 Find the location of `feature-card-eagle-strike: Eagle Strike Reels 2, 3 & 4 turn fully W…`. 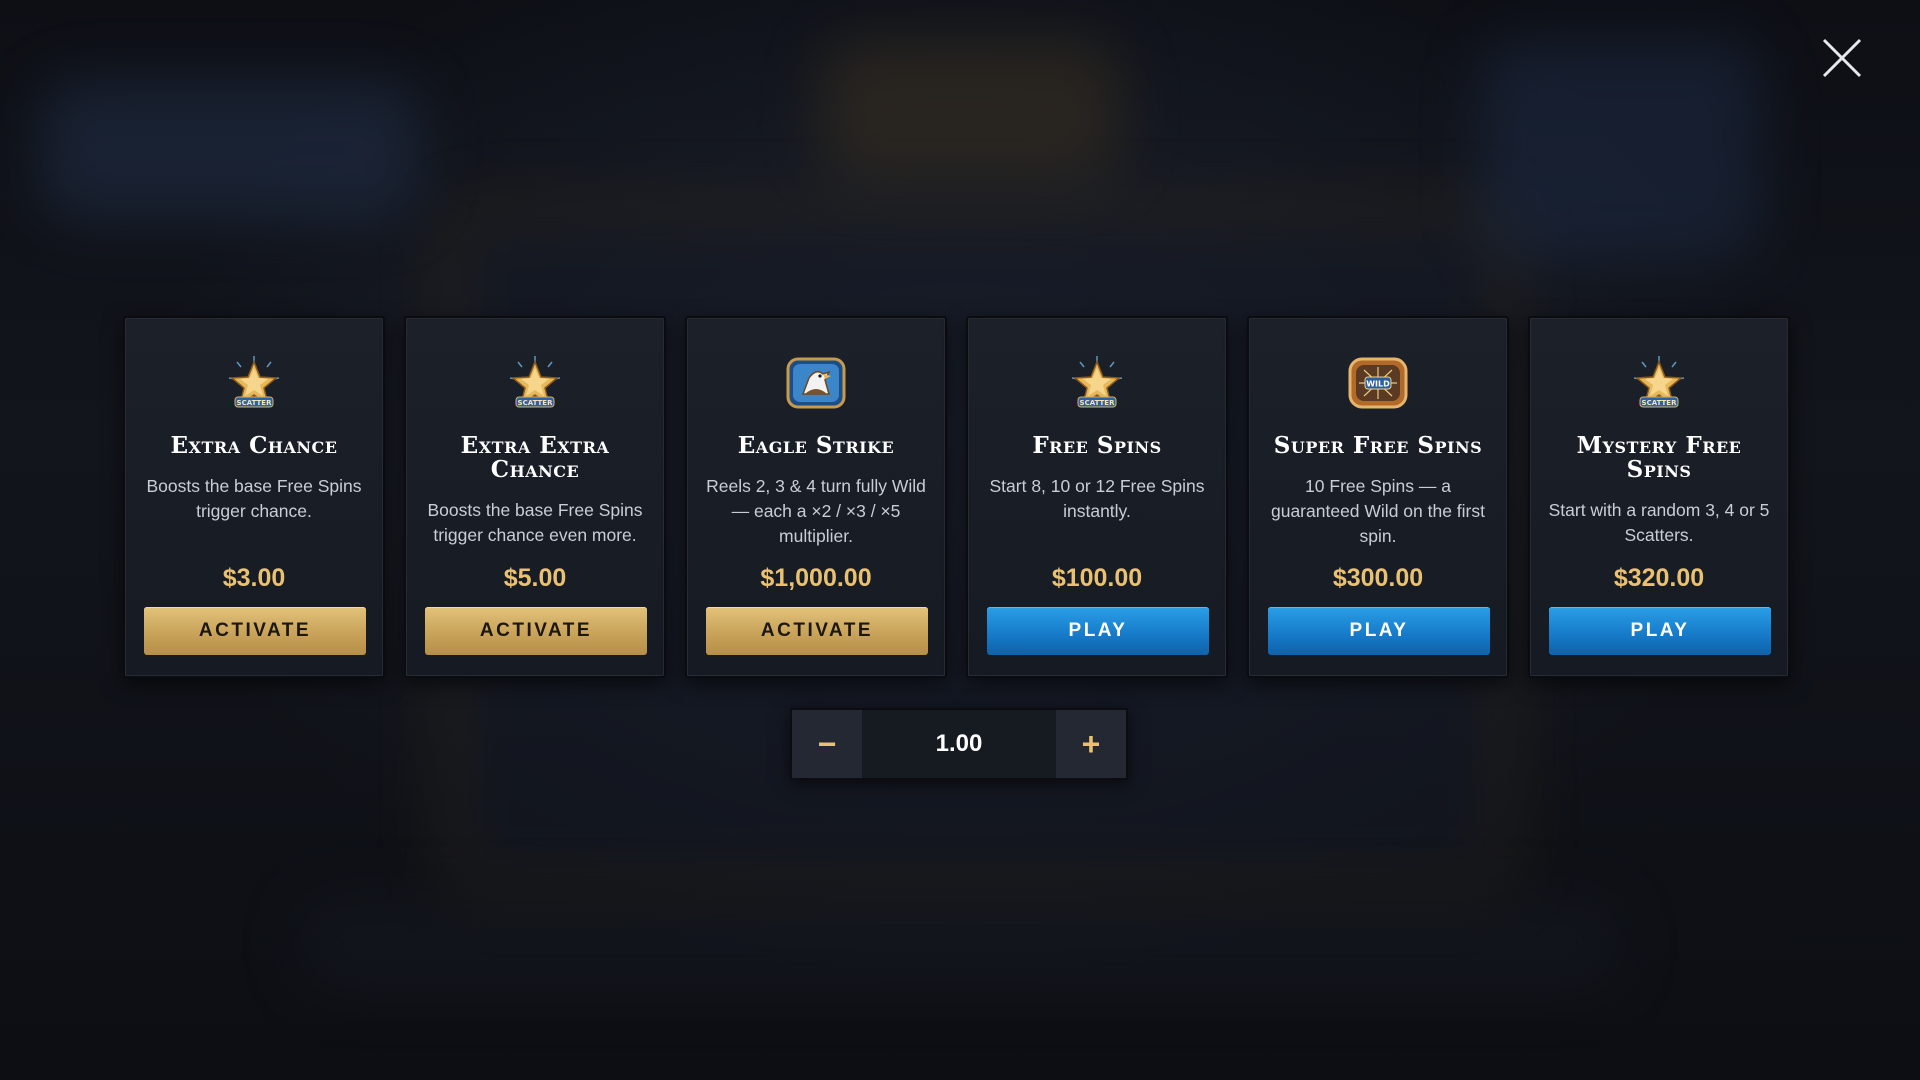

feature-card-eagle-strike: Eagle Strike Reels 2, 3 & 4 turn fully W… is located at coordinates (816, 497).